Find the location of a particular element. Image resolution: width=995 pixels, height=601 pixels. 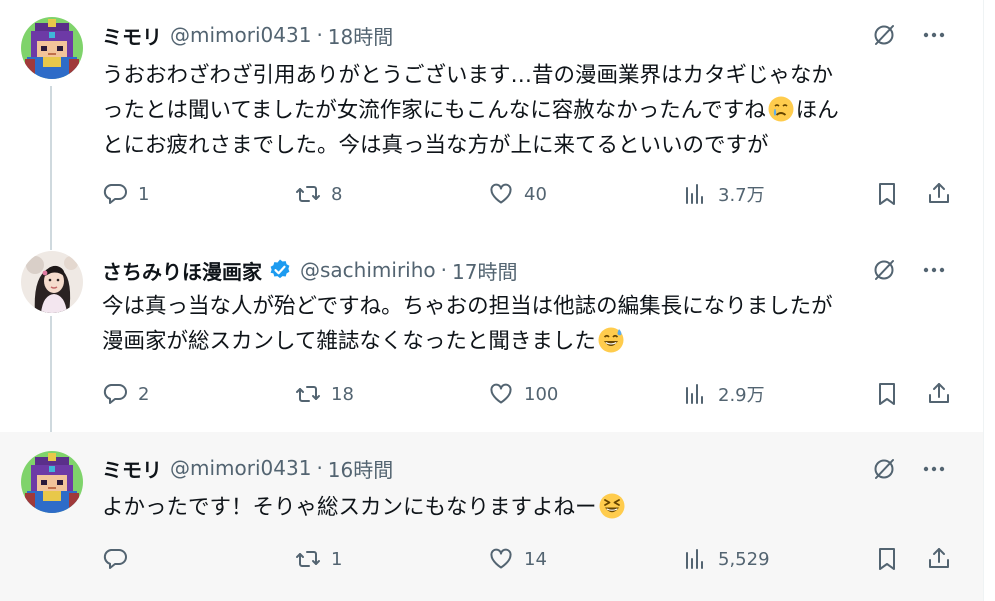

timestamp: 18時間 is located at coordinates (360, 35).